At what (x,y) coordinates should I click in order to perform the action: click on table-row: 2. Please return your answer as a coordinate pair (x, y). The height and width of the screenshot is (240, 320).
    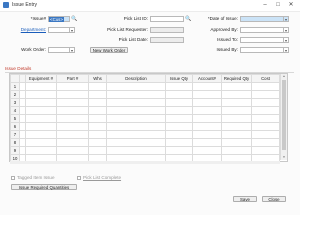
    Looking at the image, I should click on (145, 94).